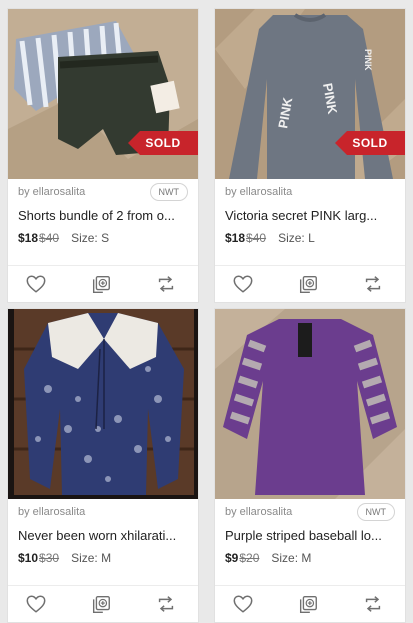 The image size is (413, 623). Describe the element at coordinates (103, 94) in the screenshot. I see `listing-image: SOLD` at that location.